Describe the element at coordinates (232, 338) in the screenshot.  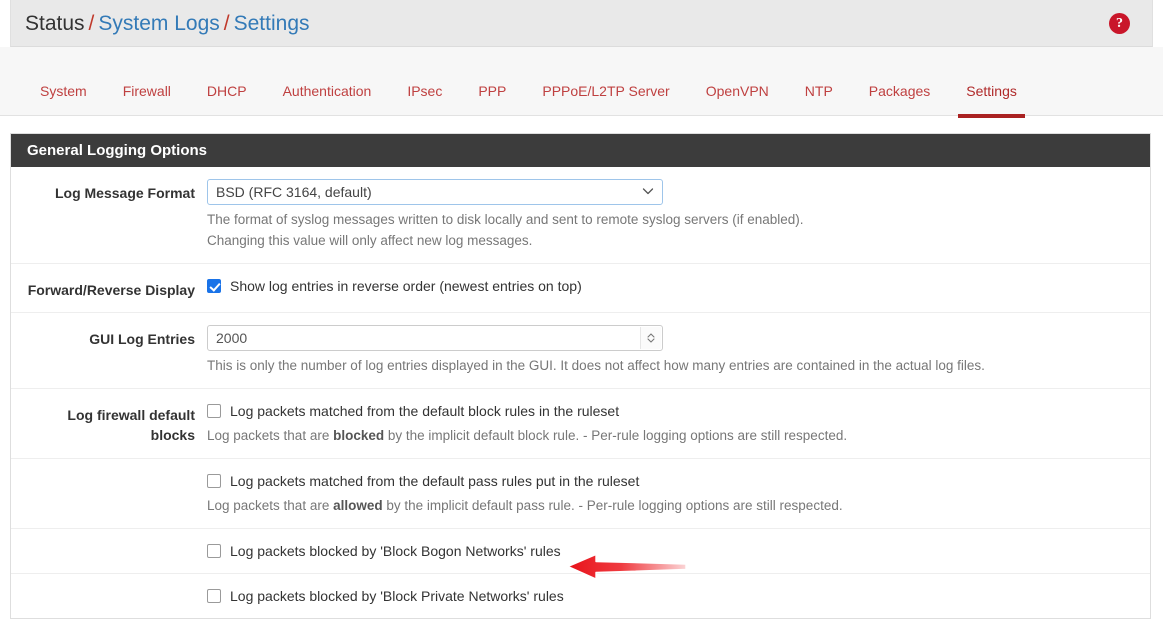
I see `gui-log-entries-value: 2000` at that location.